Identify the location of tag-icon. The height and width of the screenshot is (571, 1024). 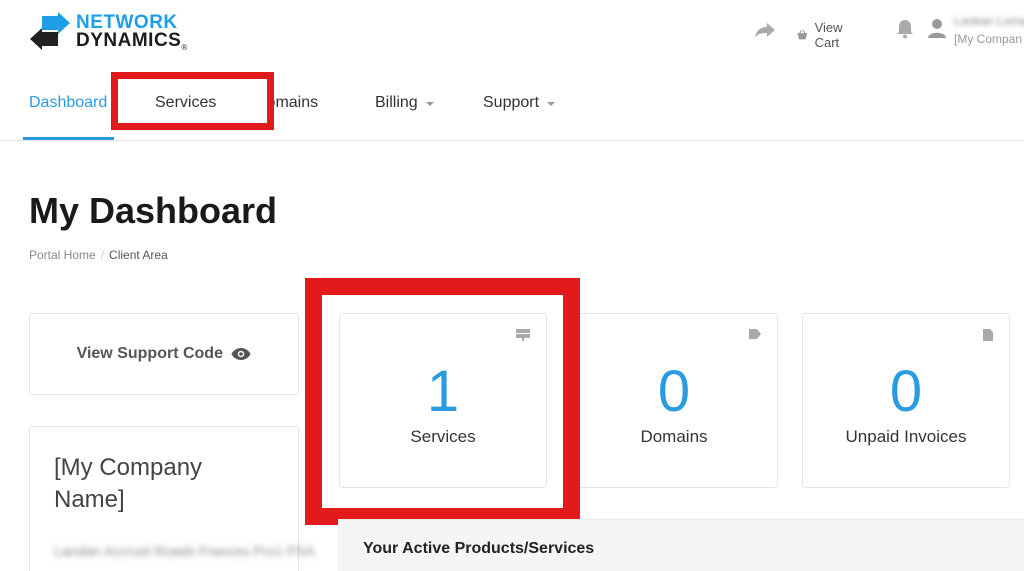
(755, 334).